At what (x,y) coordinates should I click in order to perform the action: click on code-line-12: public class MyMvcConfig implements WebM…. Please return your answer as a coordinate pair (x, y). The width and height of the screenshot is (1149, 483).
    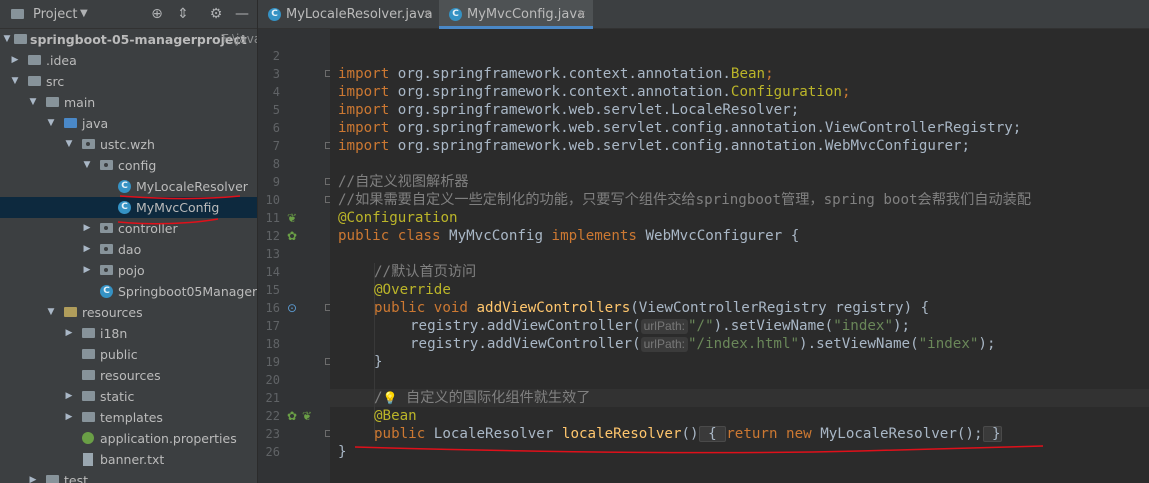
    Looking at the image, I should click on (568, 236).